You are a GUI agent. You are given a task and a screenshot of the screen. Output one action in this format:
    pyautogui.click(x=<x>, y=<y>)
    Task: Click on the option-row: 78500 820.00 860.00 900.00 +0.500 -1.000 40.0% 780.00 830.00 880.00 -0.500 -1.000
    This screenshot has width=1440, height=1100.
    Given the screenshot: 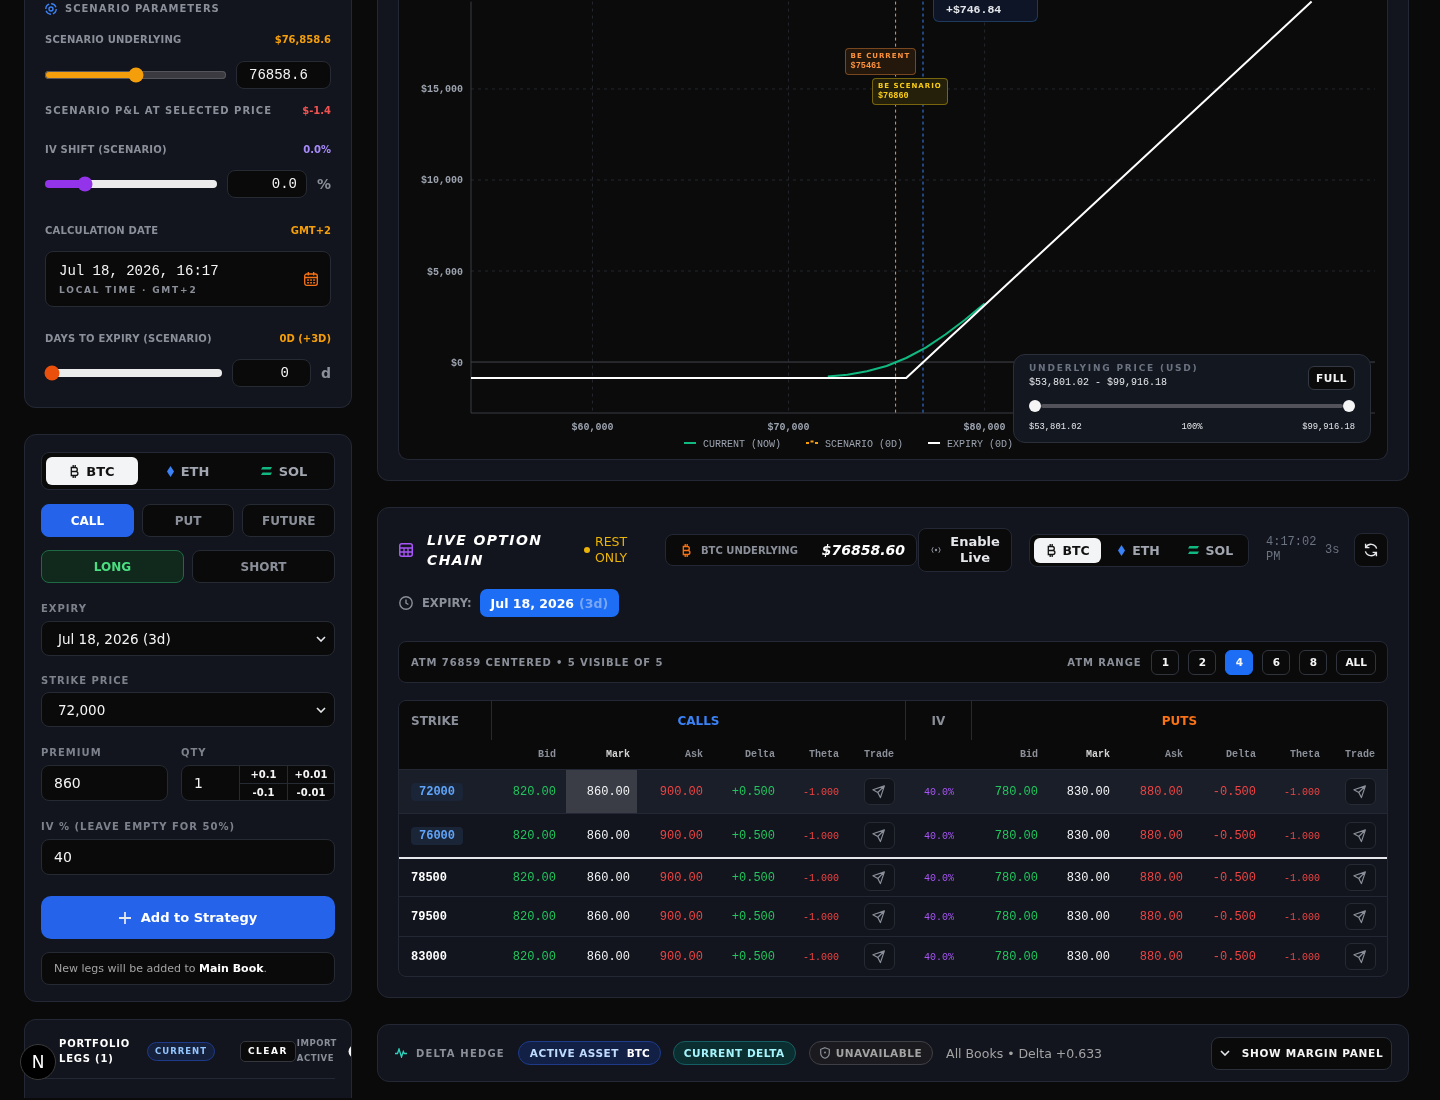 What is the action you would take?
    pyautogui.click(x=893, y=876)
    